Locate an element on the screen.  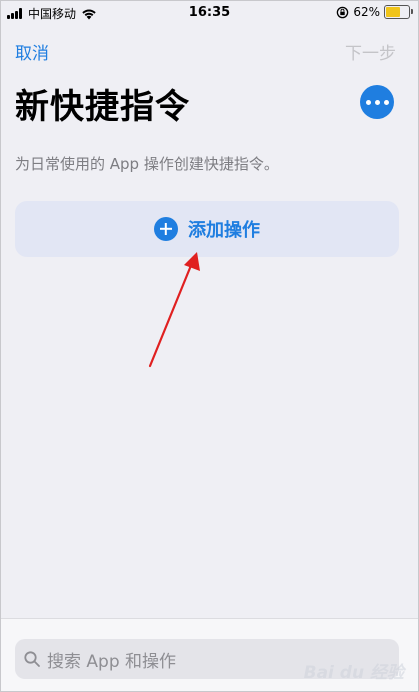
baidu-jingyan-watermark: Bai du 经验 is located at coordinates (354, 670).